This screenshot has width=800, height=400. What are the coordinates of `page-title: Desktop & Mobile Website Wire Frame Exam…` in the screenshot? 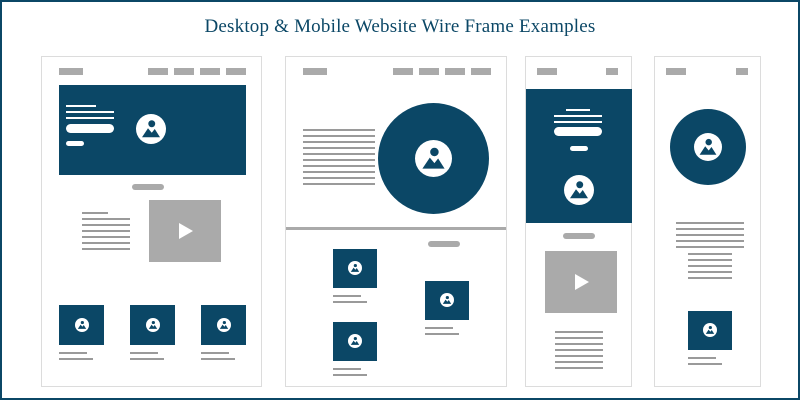 It's located at (400, 26).